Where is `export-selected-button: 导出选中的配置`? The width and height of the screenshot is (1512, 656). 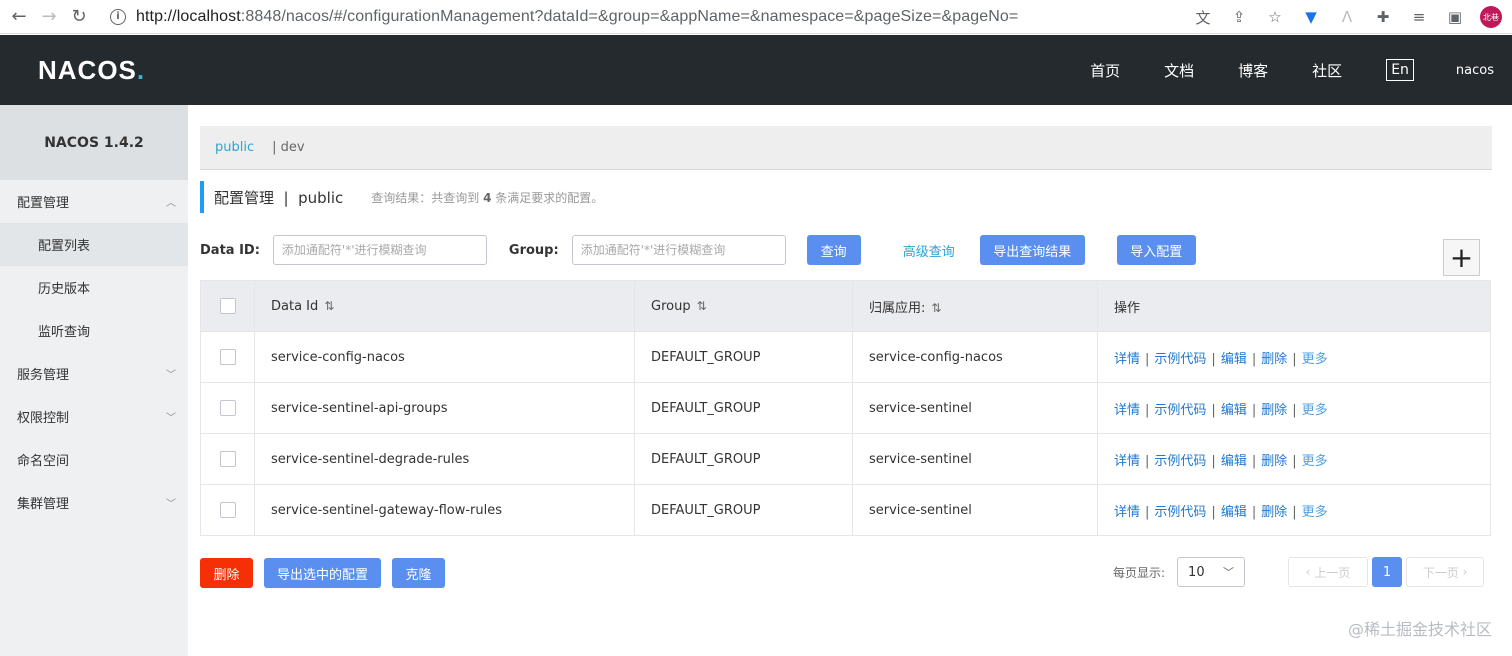
export-selected-button: 导出选中的配置 is located at coordinates (322, 573).